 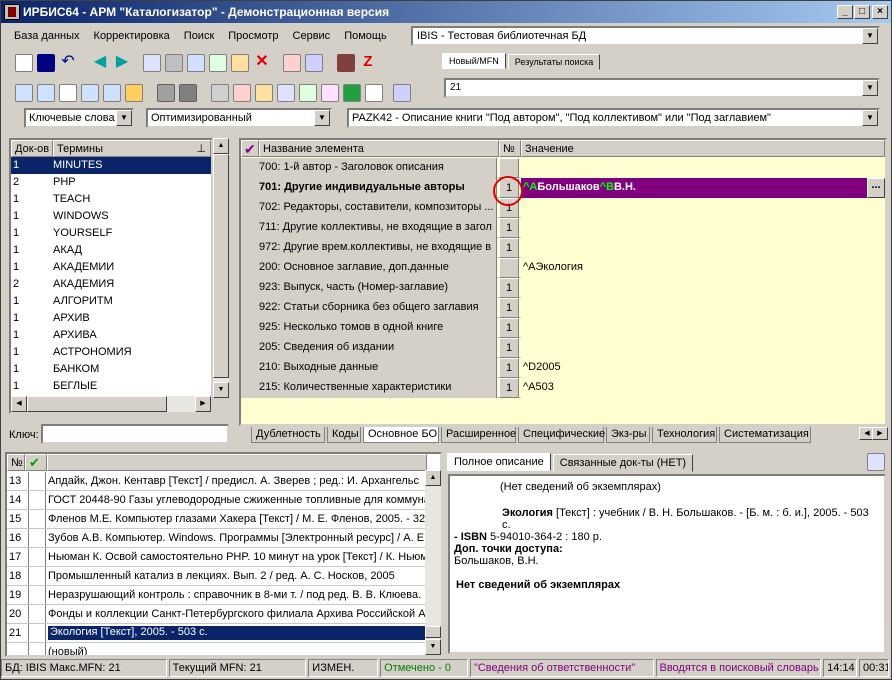 I want to click on view-icon, so click(x=166, y=93).